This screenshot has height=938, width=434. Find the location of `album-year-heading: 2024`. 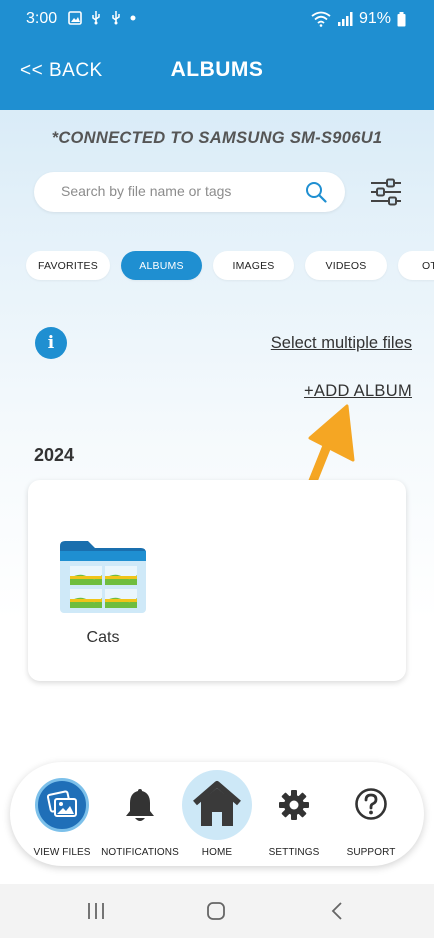

album-year-heading: 2024 is located at coordinates (54, 455).